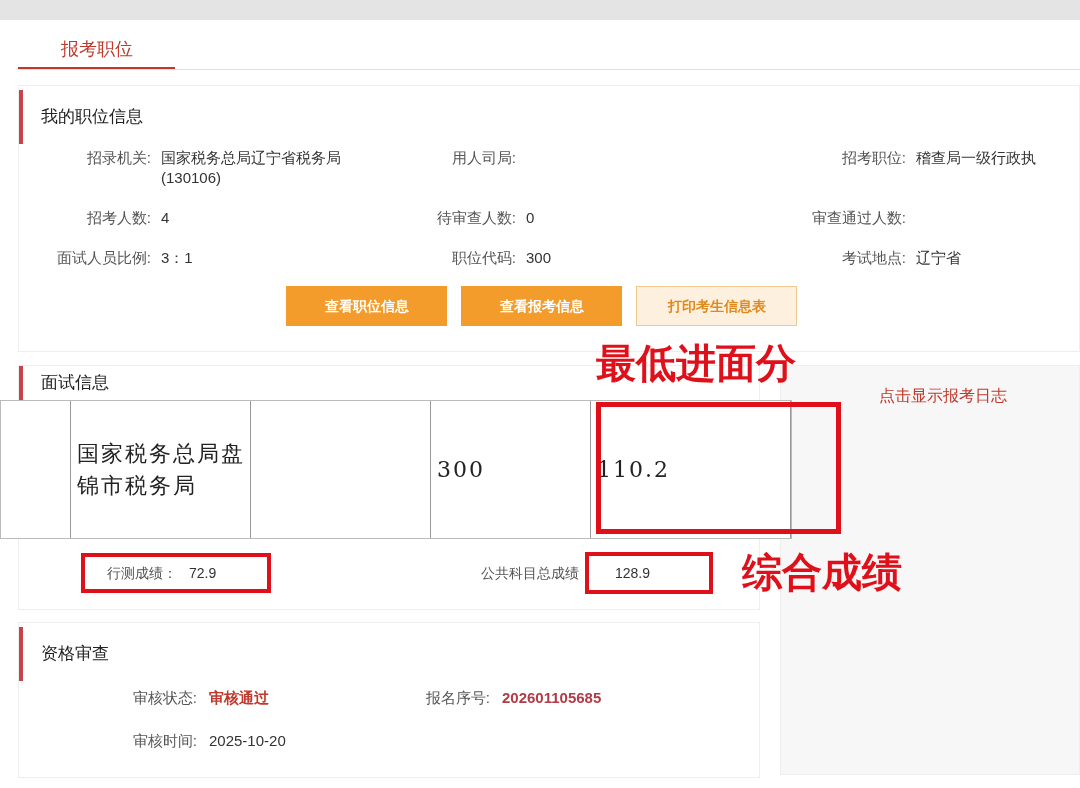 This screenshot has width=1080, height=788. I want to click on table-cell: 110.2, so click(691, 469).